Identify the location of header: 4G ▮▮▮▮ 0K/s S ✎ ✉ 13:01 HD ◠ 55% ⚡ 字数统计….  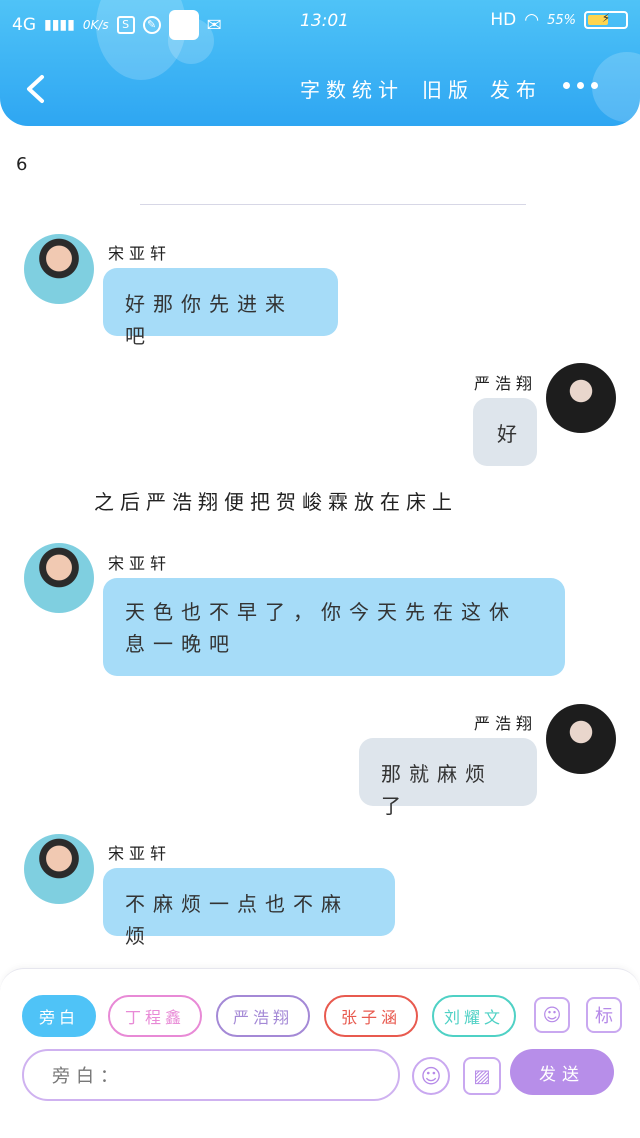
(320, 63).